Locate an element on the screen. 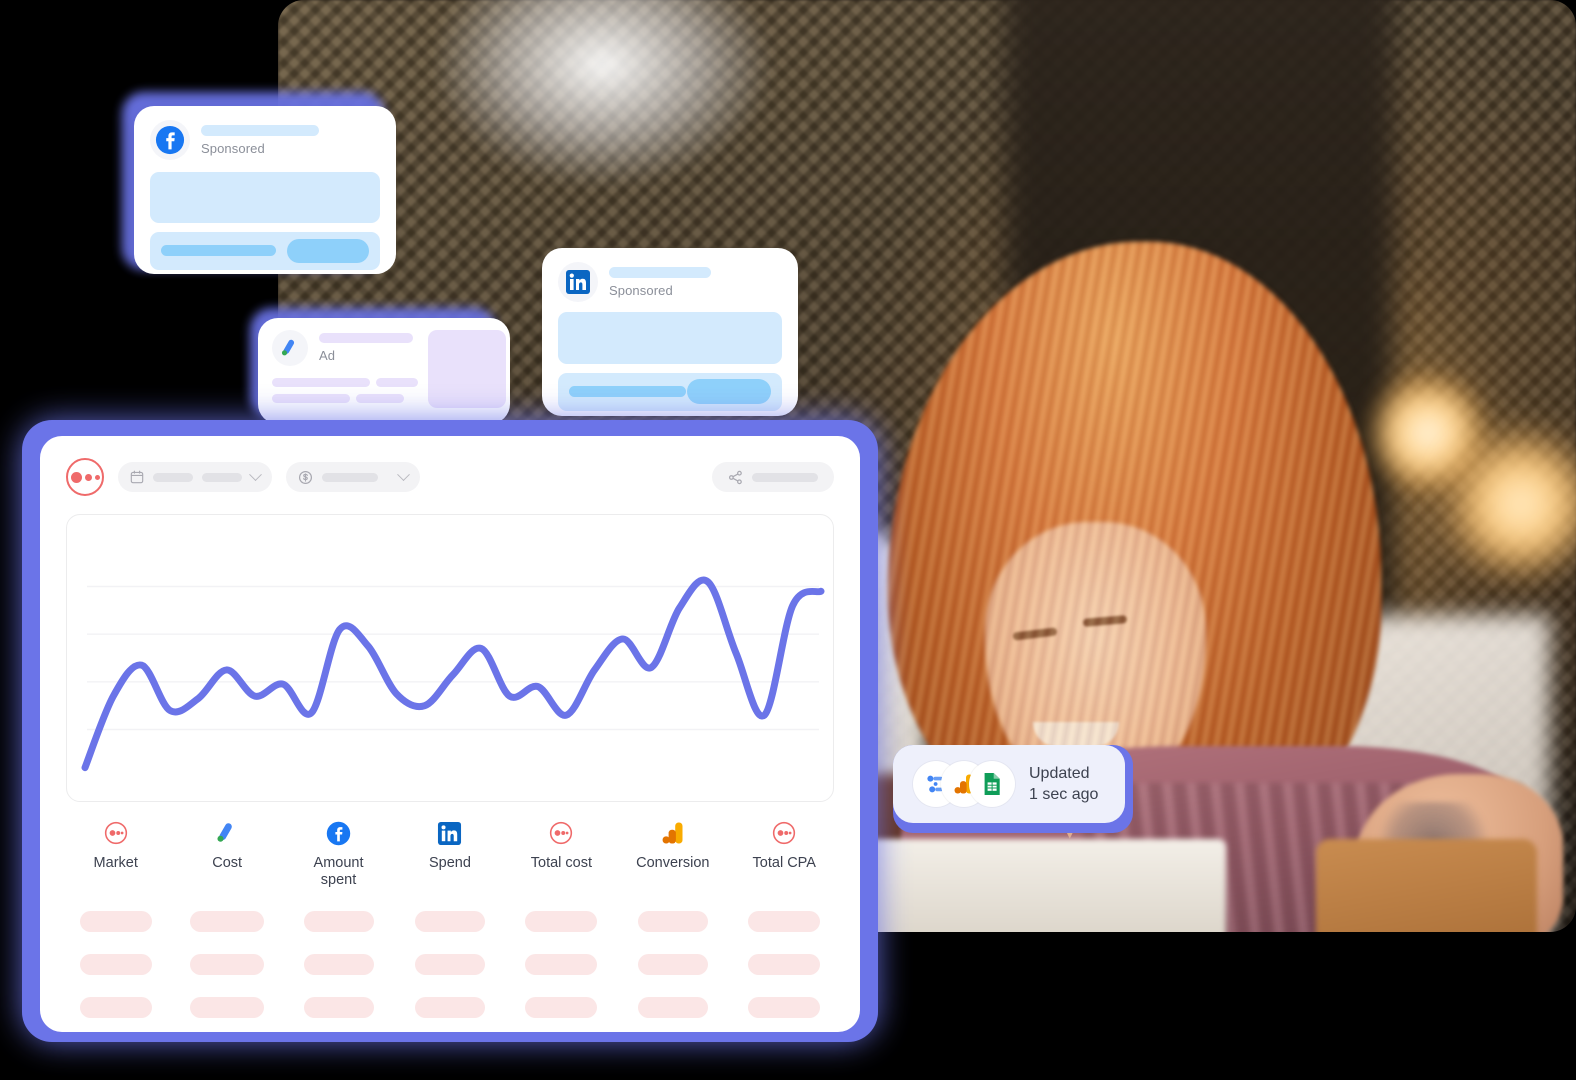 Image resolution: width=1576 pixels, height=1080 pixels. metric-column-conversion: Conversion is located at coordinates (672, 854).